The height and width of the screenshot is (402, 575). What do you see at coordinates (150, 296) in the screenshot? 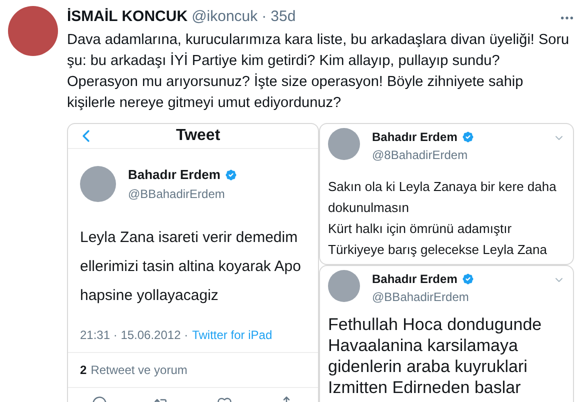
I see `tweet-text-line: hapsine yollayacagiz` at bounding box center [150, 296].